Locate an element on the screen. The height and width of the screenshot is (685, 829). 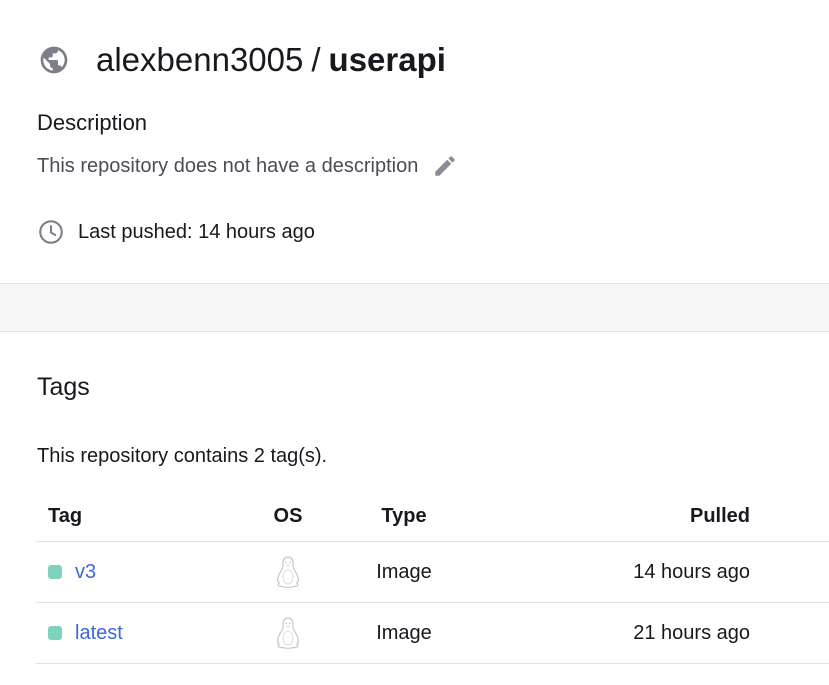
table-header-row: Tag OS Type Pulled is located at coordinates (432, 517).